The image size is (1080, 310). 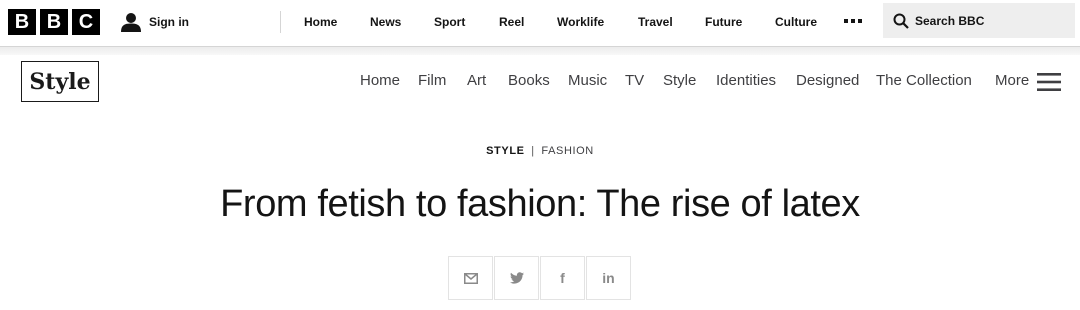 I want to click on share-buttons: f in, so click(x=539, y=278).